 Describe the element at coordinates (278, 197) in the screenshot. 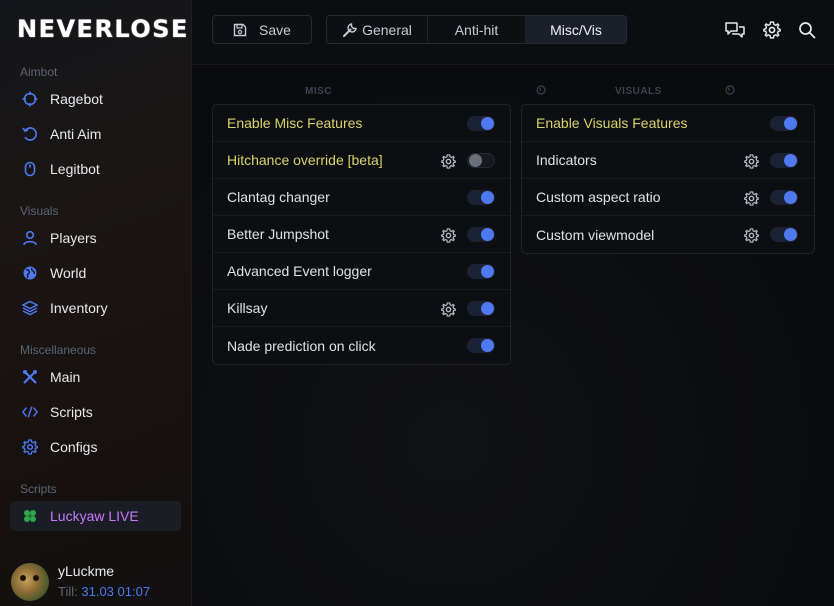

I see `setting-label: Clantag changer` at that location.